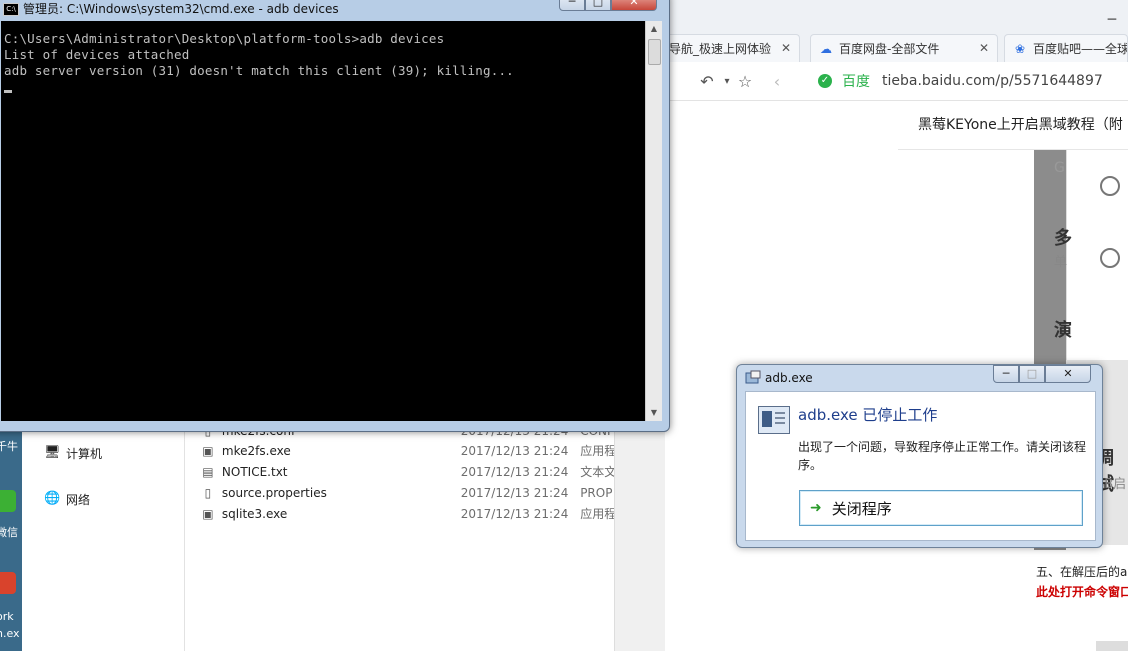 The width and height of the screenshot is (1128, 651). What do you see at coordinates (598, 5) in the screenshot?
I see `cmd-maximize-button: □` at bounding box center [598, 5].